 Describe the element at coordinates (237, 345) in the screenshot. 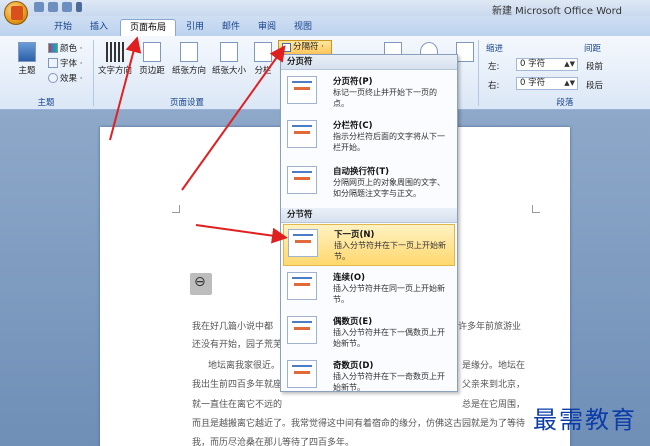

I see `document-line: 还没有开始，园子荒芜` at that location.